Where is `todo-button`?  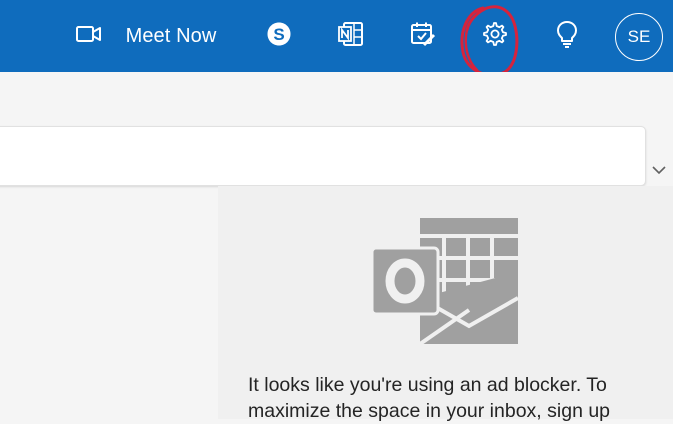
todo-button is located at coordinates (423, 36).